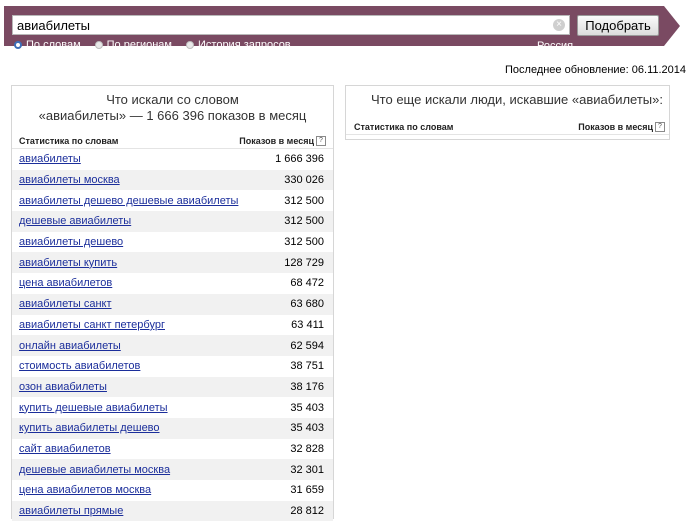  Describe the element at coordinates (172, 141) in the screenshot. I see `column-header: Статистика по словам Показов в месяц?` at that location.